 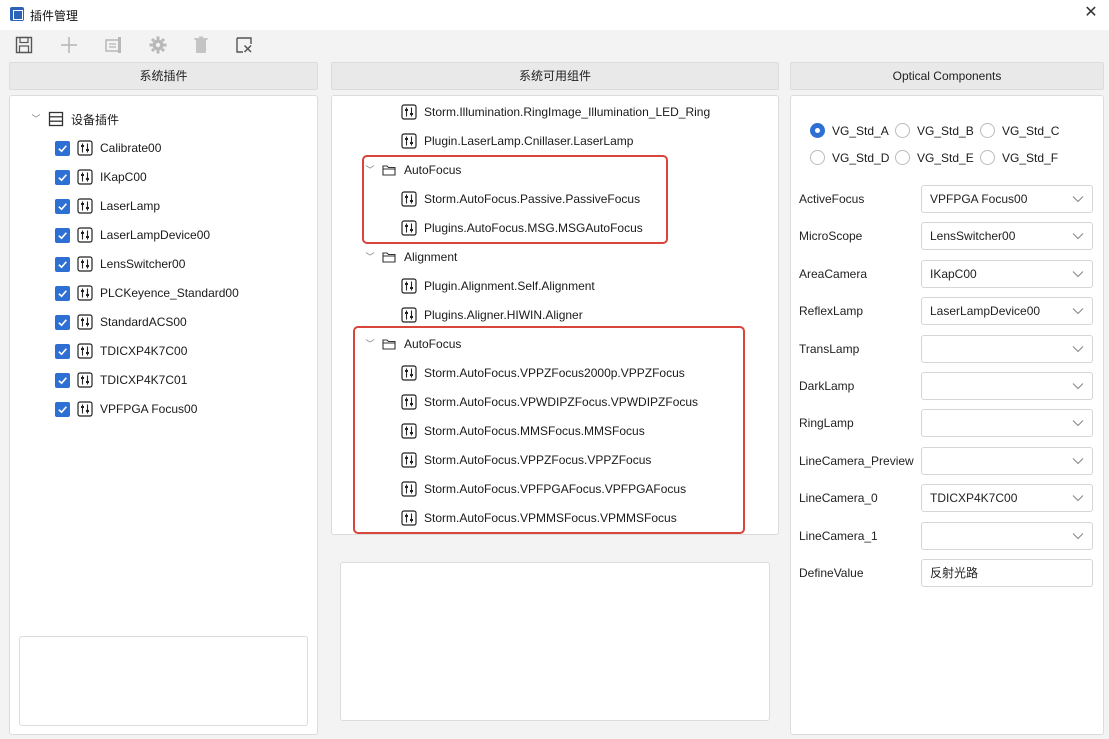 I want to click on component-item: Storm.AutoFocus.VPFPGAFocus.VPFPGAFocus, so click(x=543, y=489).